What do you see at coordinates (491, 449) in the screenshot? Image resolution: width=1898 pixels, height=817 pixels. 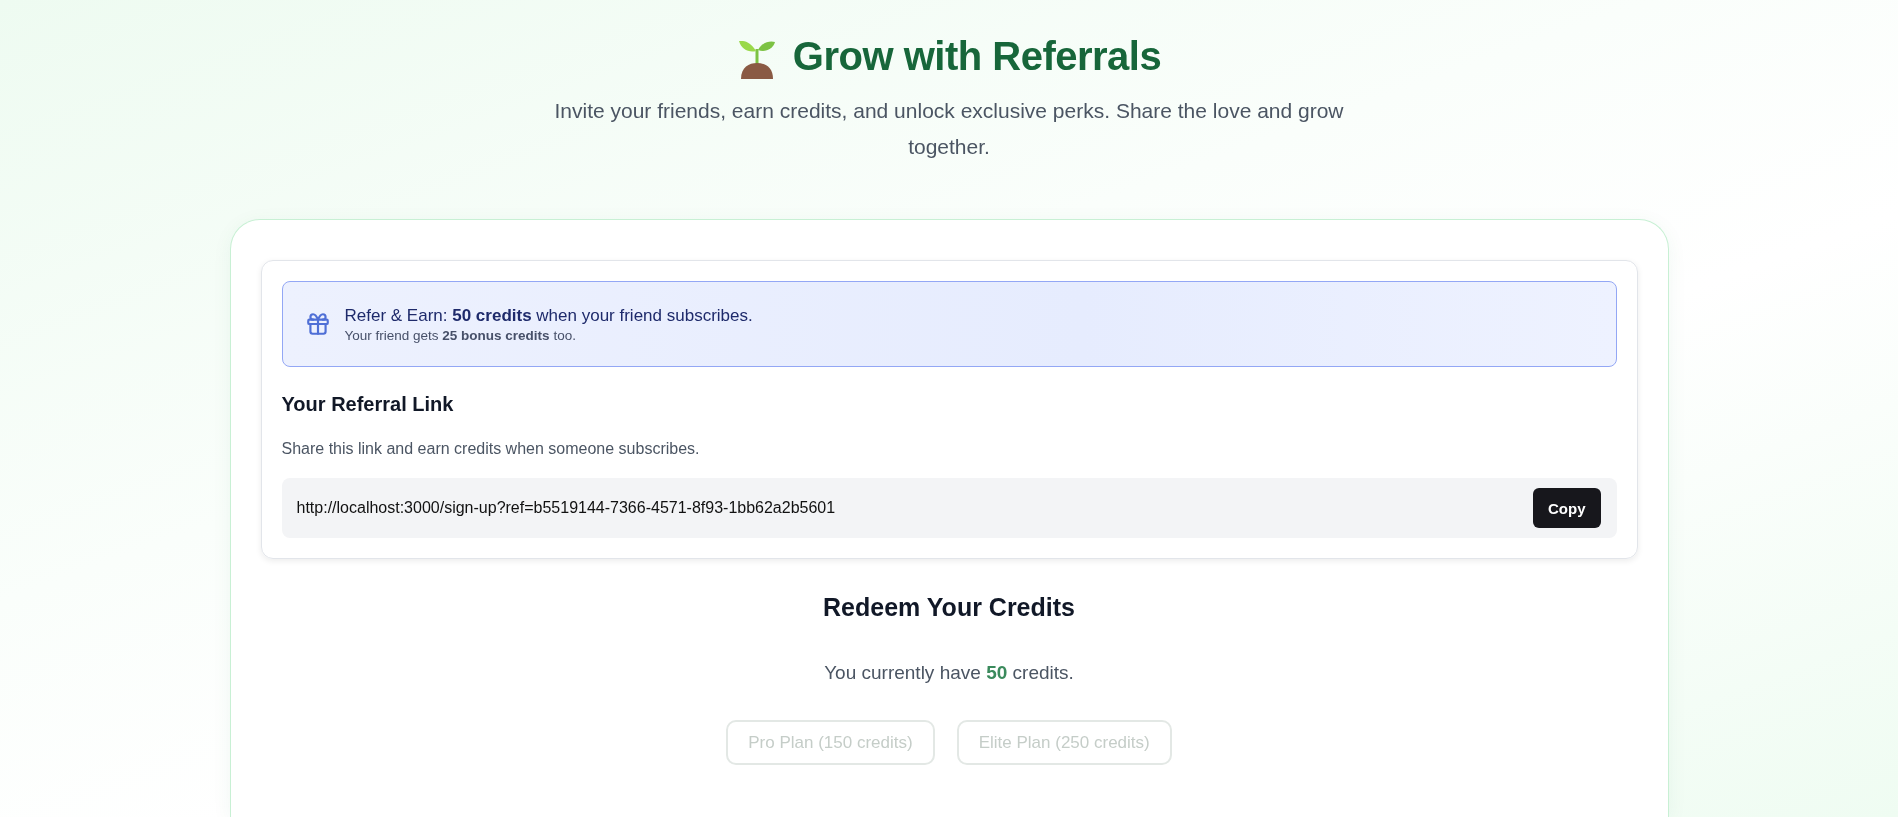 I see `section-description: Share this link and earn credits when someone subscribes.` at bounding box center [491, 449].